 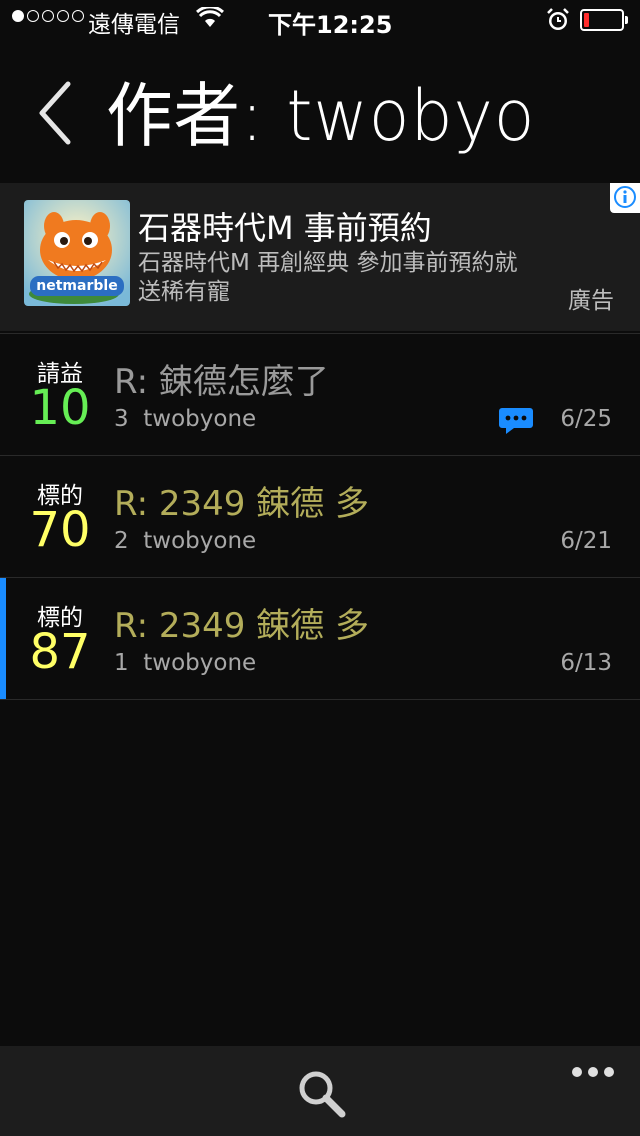 What do you see at coordinates (48, 16) in the screenshot?
I see `signal-strength-icon` at bounding box center [48, 16].